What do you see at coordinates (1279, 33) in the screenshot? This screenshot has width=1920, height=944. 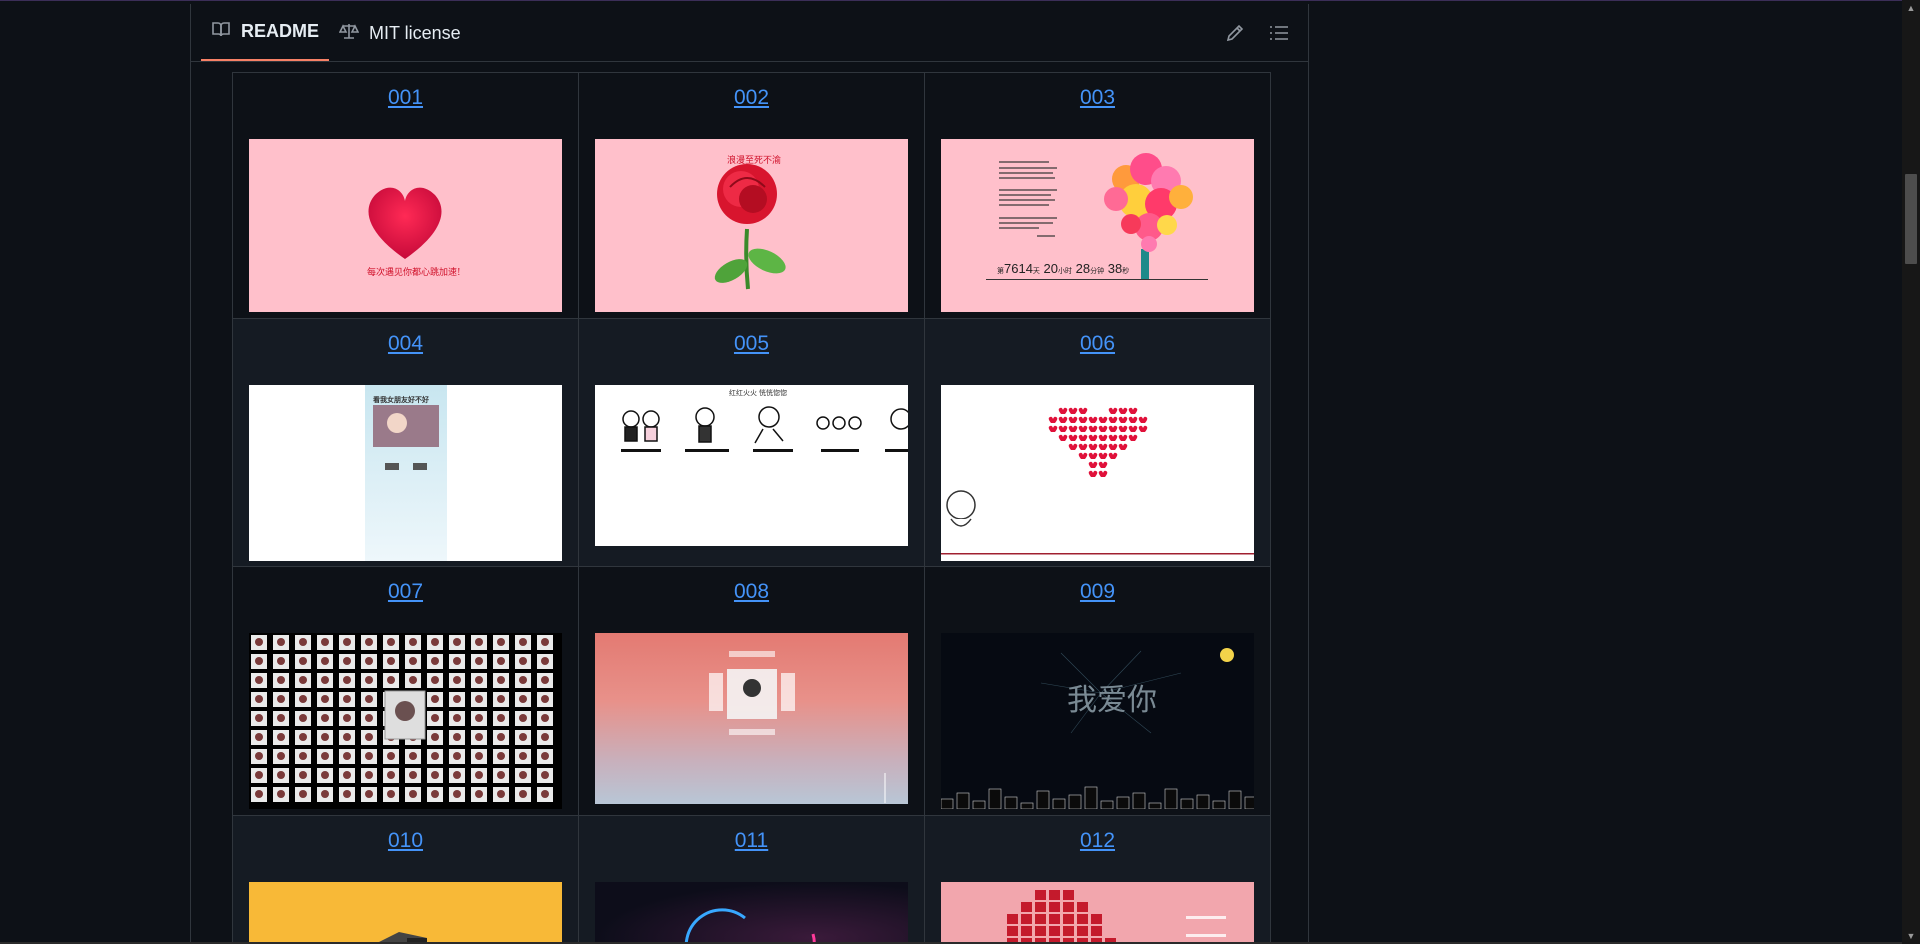 I see `outline-button` at bounding box center [1279, 33].